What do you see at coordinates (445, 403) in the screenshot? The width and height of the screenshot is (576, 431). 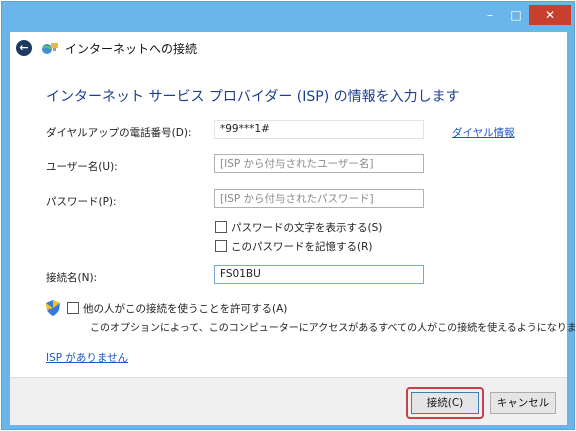 I see `connect-button: 接続(C)` at bounding box center [445, 403].